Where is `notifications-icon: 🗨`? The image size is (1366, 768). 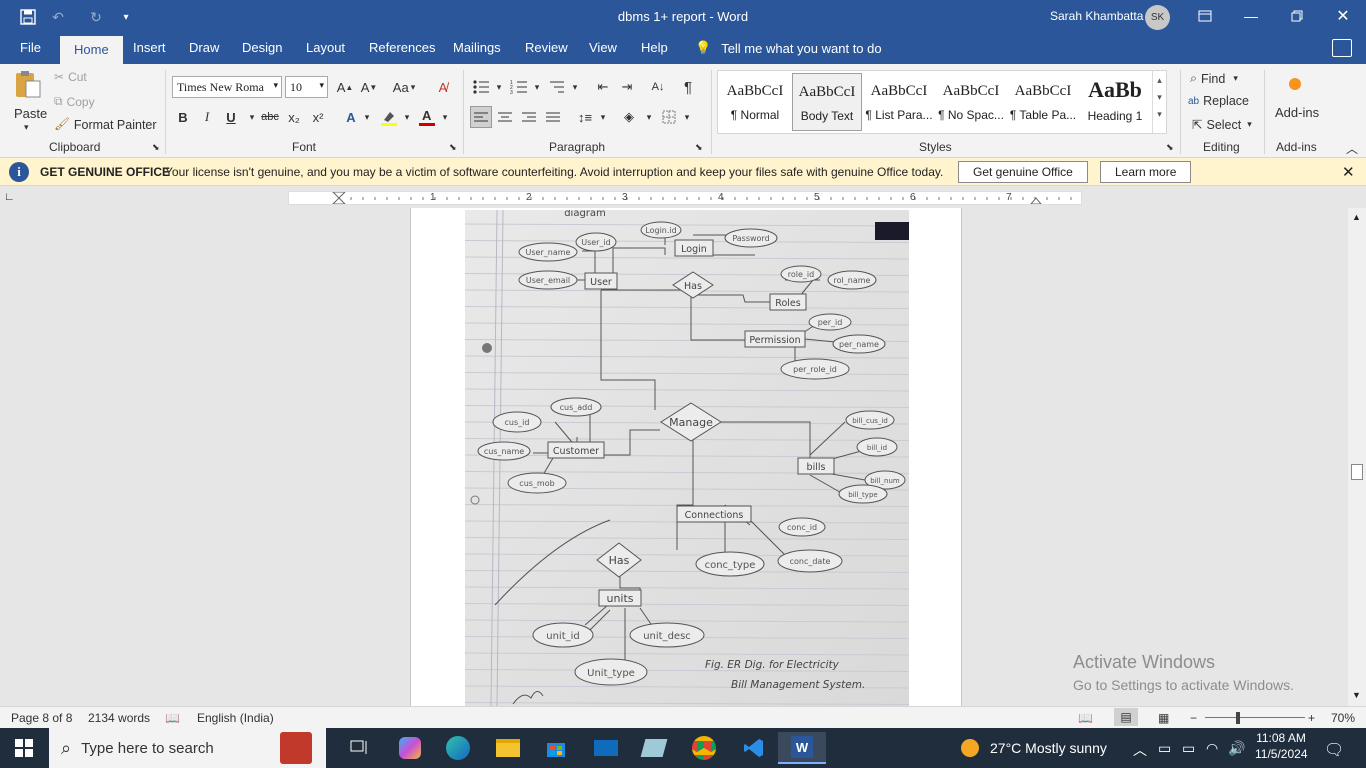
notifications-icon: 🗨 is located at coordinates (1334, 750).